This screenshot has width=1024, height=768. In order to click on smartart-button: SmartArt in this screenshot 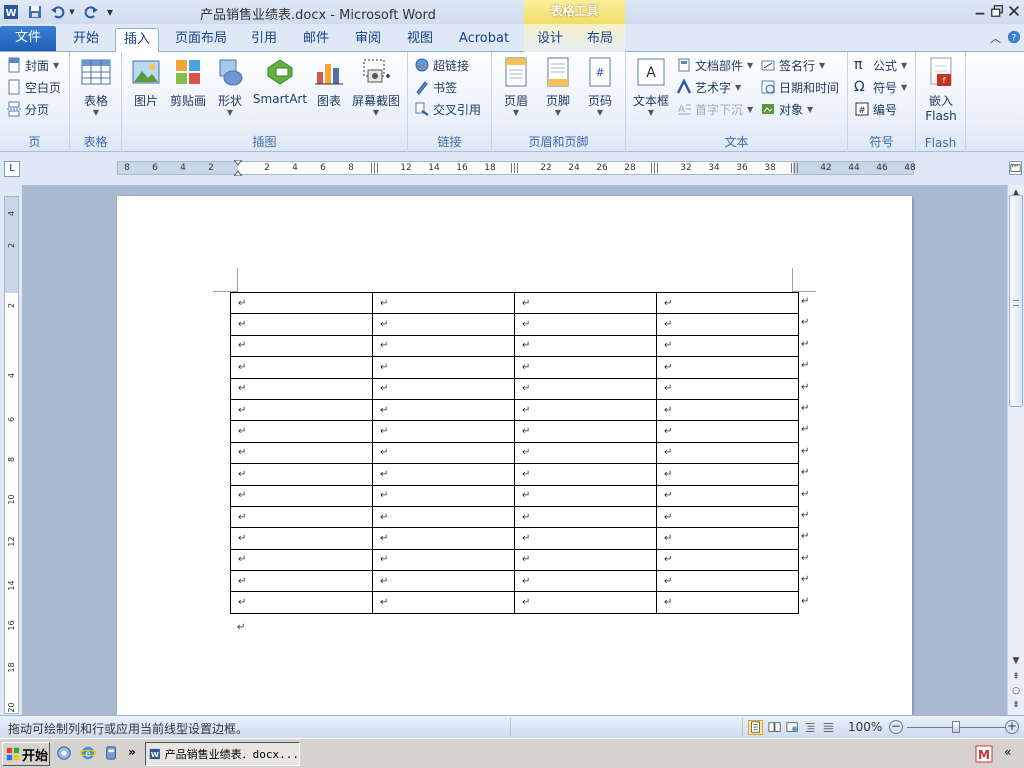, I will do `click(280, 81)`.